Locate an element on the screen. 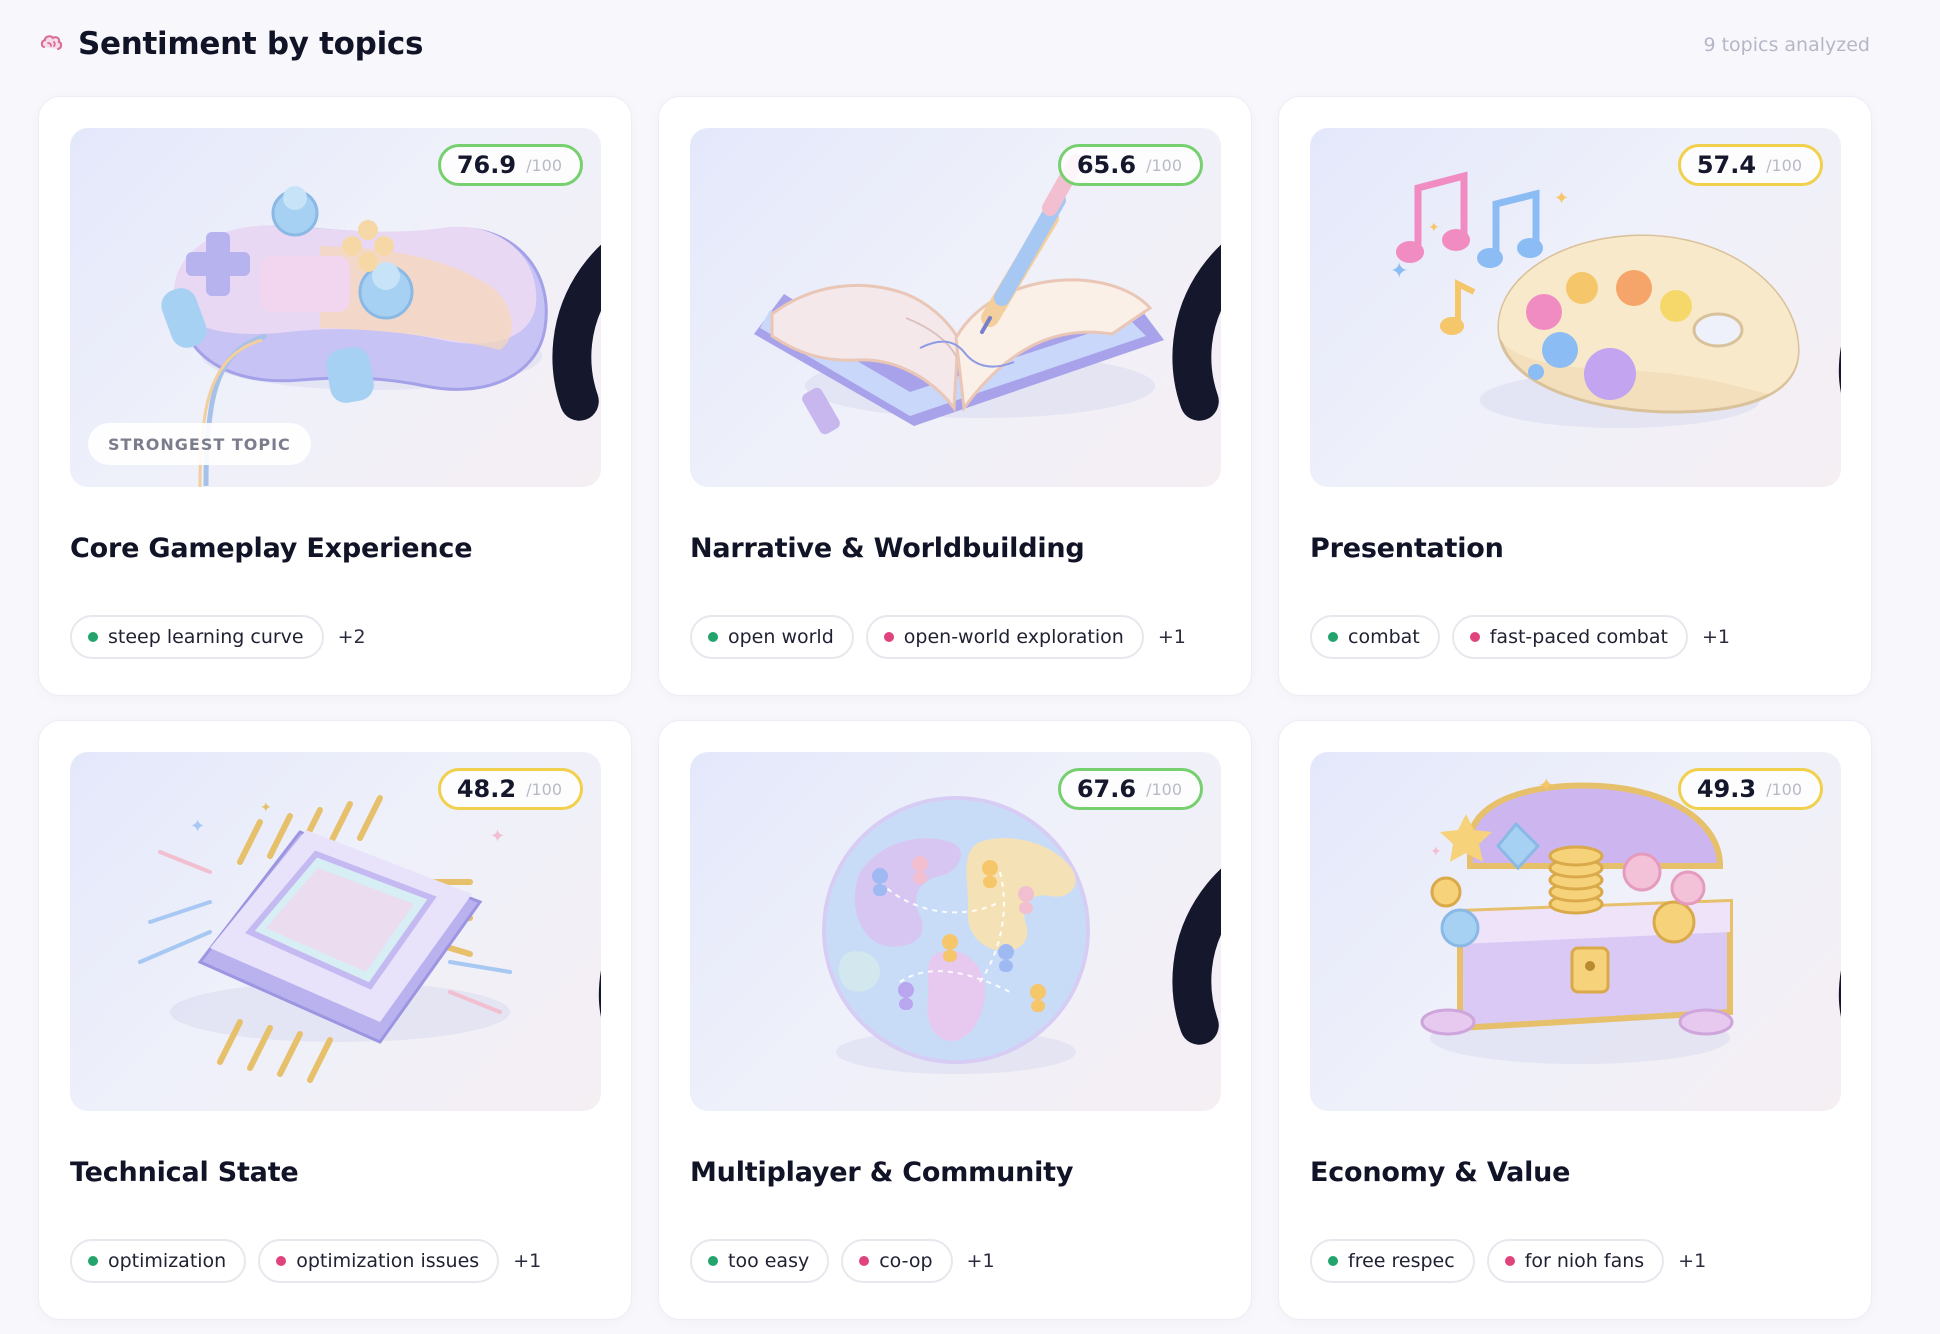 Image resolution: width=1940 pixels, height=1334 pixels. tag-label: for nioh fans is located at coordinates (1584, 1261).